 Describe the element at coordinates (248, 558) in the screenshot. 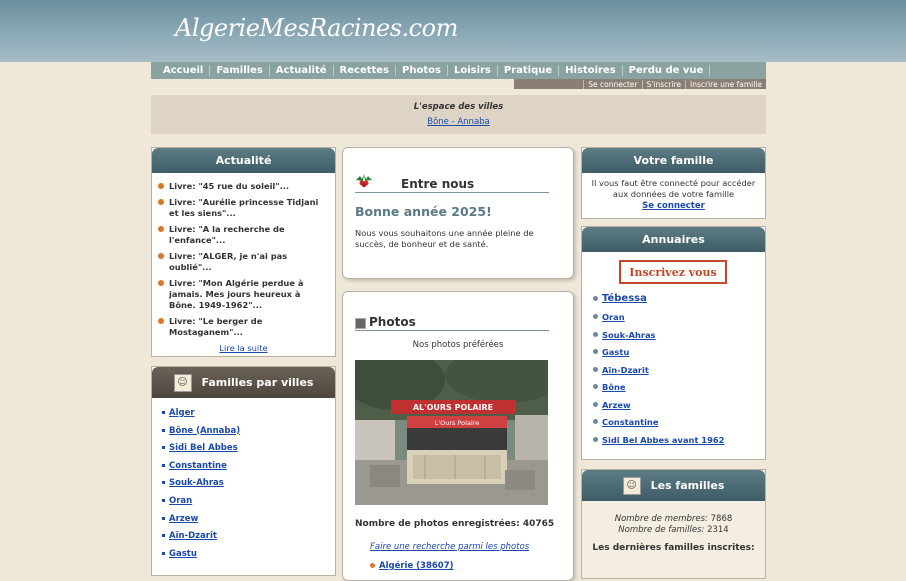

I see `city-item-gastu: Gastu` at that location.